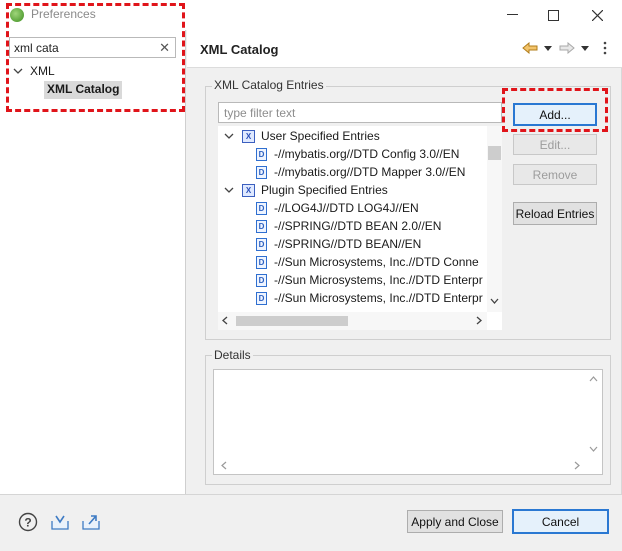 Image resolution: width=622 pixels, height=551 pixels. I want to click on list-item: D -//Sun Microsystems, Inc.//DTD Conne, so click(367, 262).